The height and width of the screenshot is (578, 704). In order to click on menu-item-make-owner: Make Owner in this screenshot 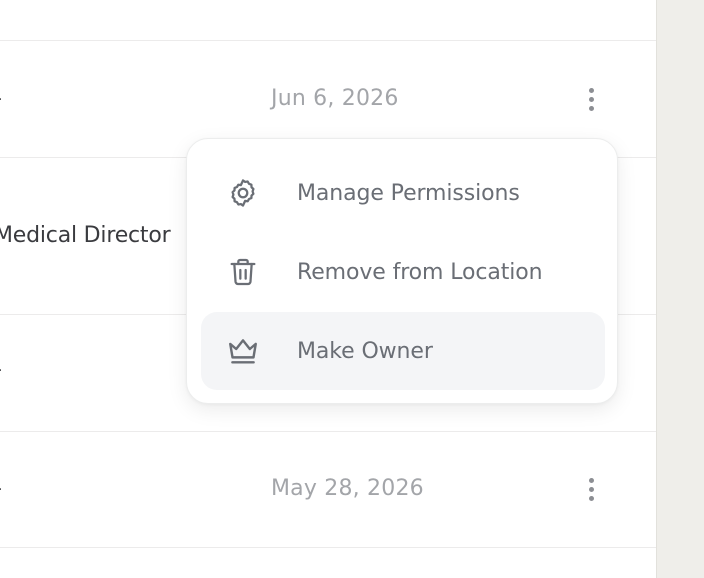, I will do `click(403, 351)`.